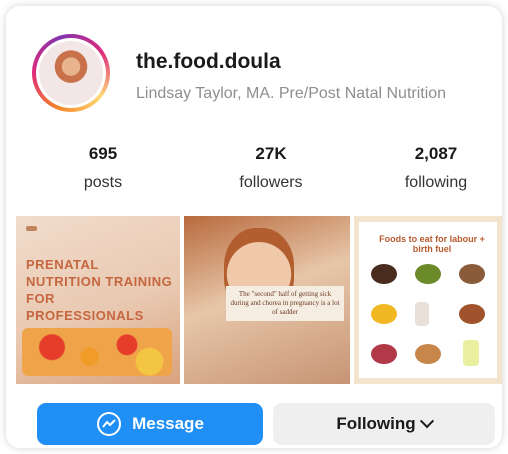 Image resolution: width=508 pixels, height=454 pixels. Describe the element at coordinates (103, 153) in the screenshot. I see `posts-count: 695` at that location.